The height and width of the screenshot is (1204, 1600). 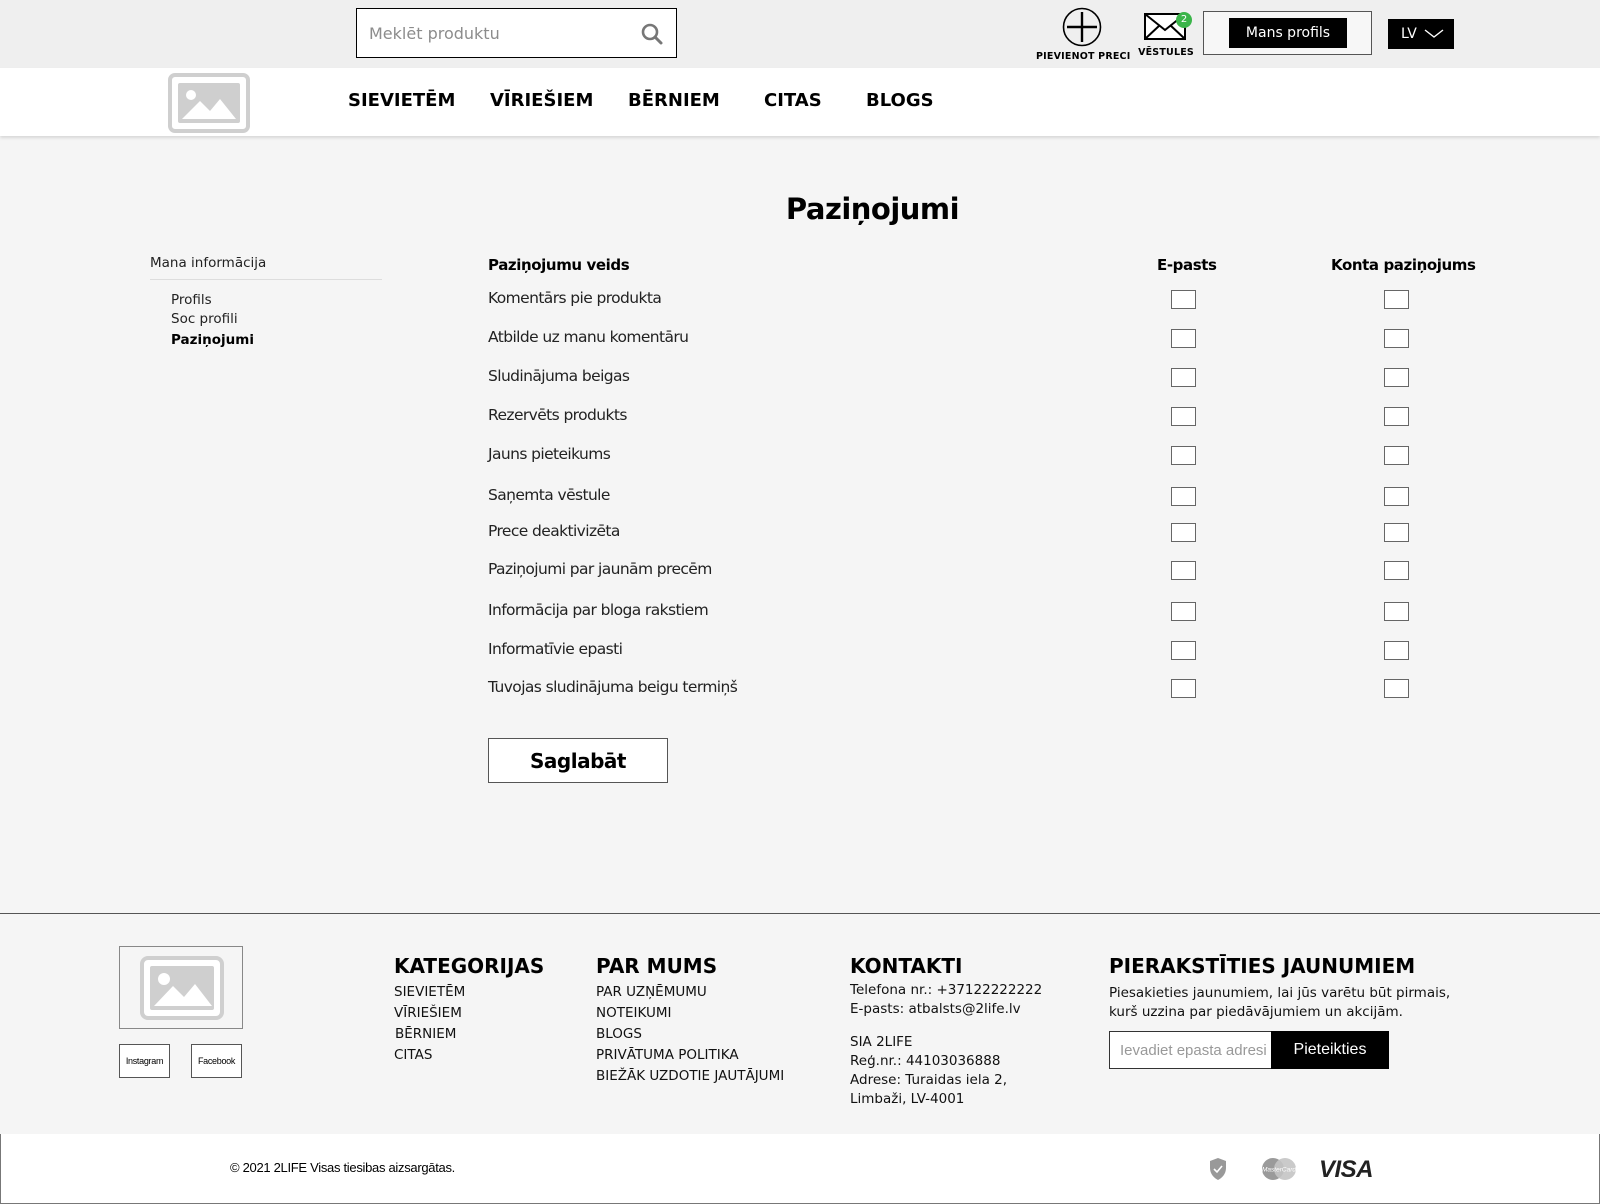 I want to click on footer-link-about-company: PAR UZŅĒMUMU, so click(x=651, y=992).